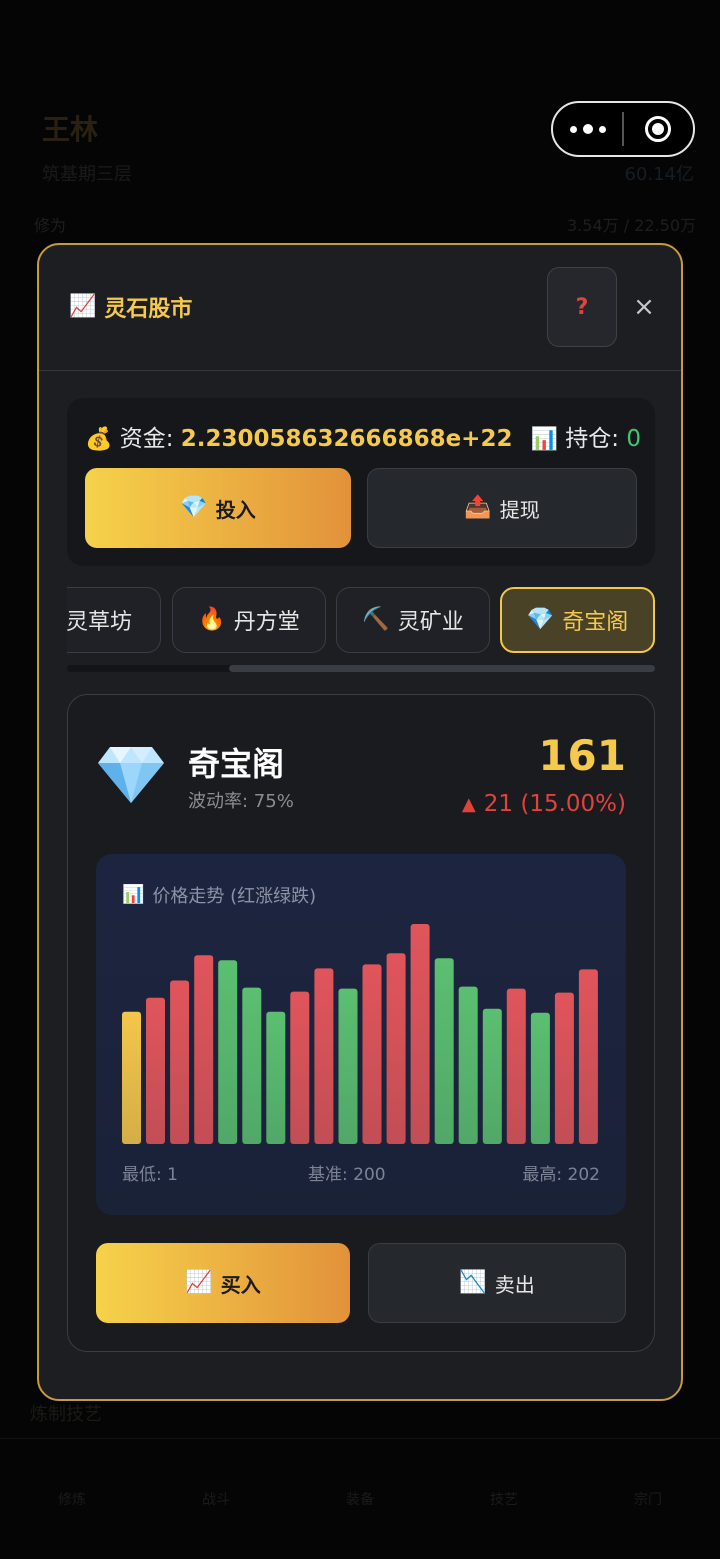 The height and width of the screenshot is (1559, 720). I want to click on chart-title: 📊 价格走势 (红涨绿跌), so click(219, 895).